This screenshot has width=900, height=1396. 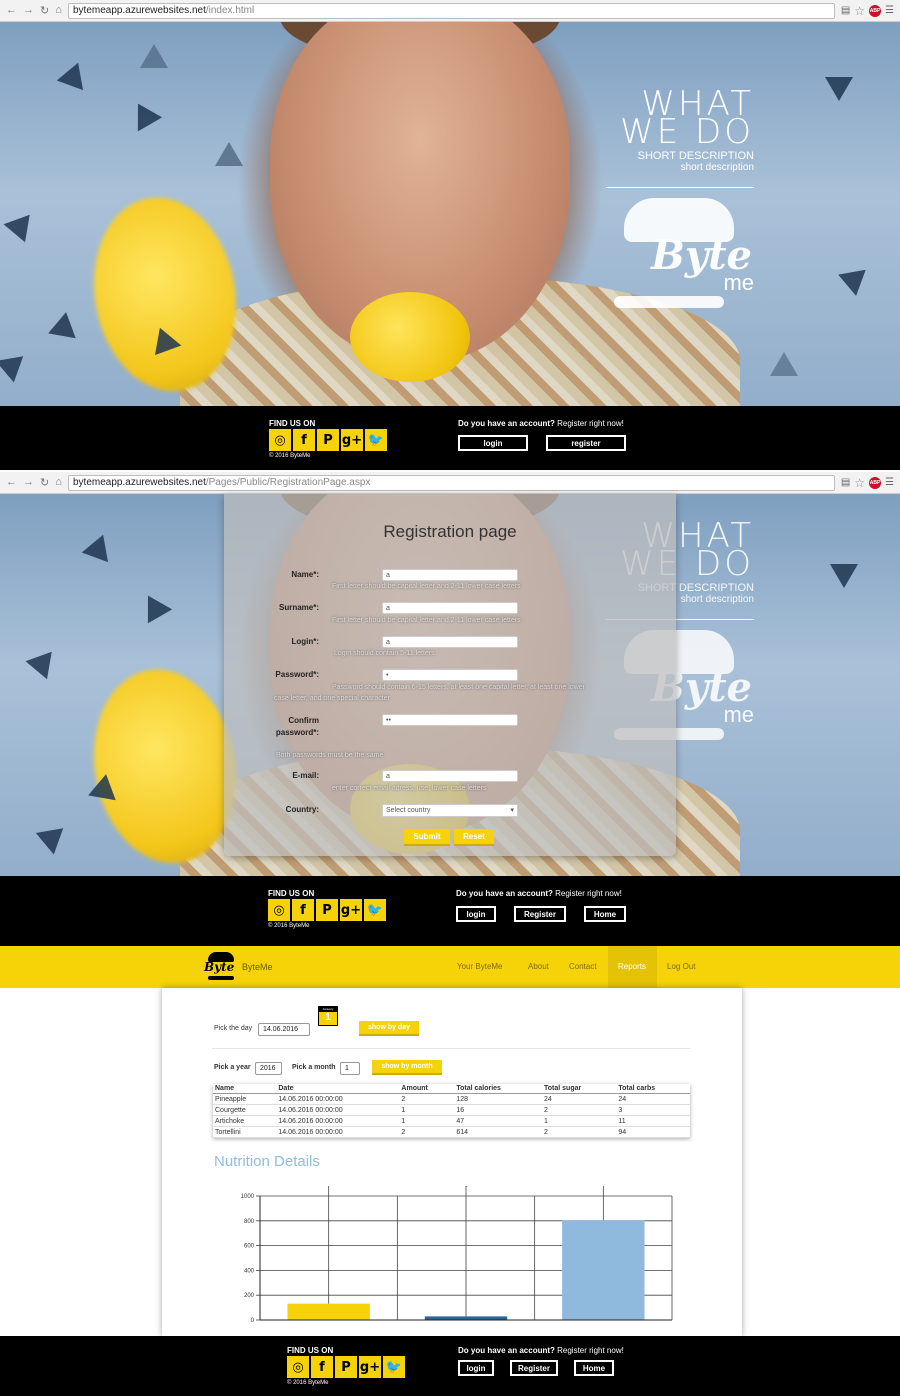 What do you see at coordinates (330, 755) in the screenshot?
I see `confirm-password-hint: Both passwords must be the same` at bounding box center [330, 755].